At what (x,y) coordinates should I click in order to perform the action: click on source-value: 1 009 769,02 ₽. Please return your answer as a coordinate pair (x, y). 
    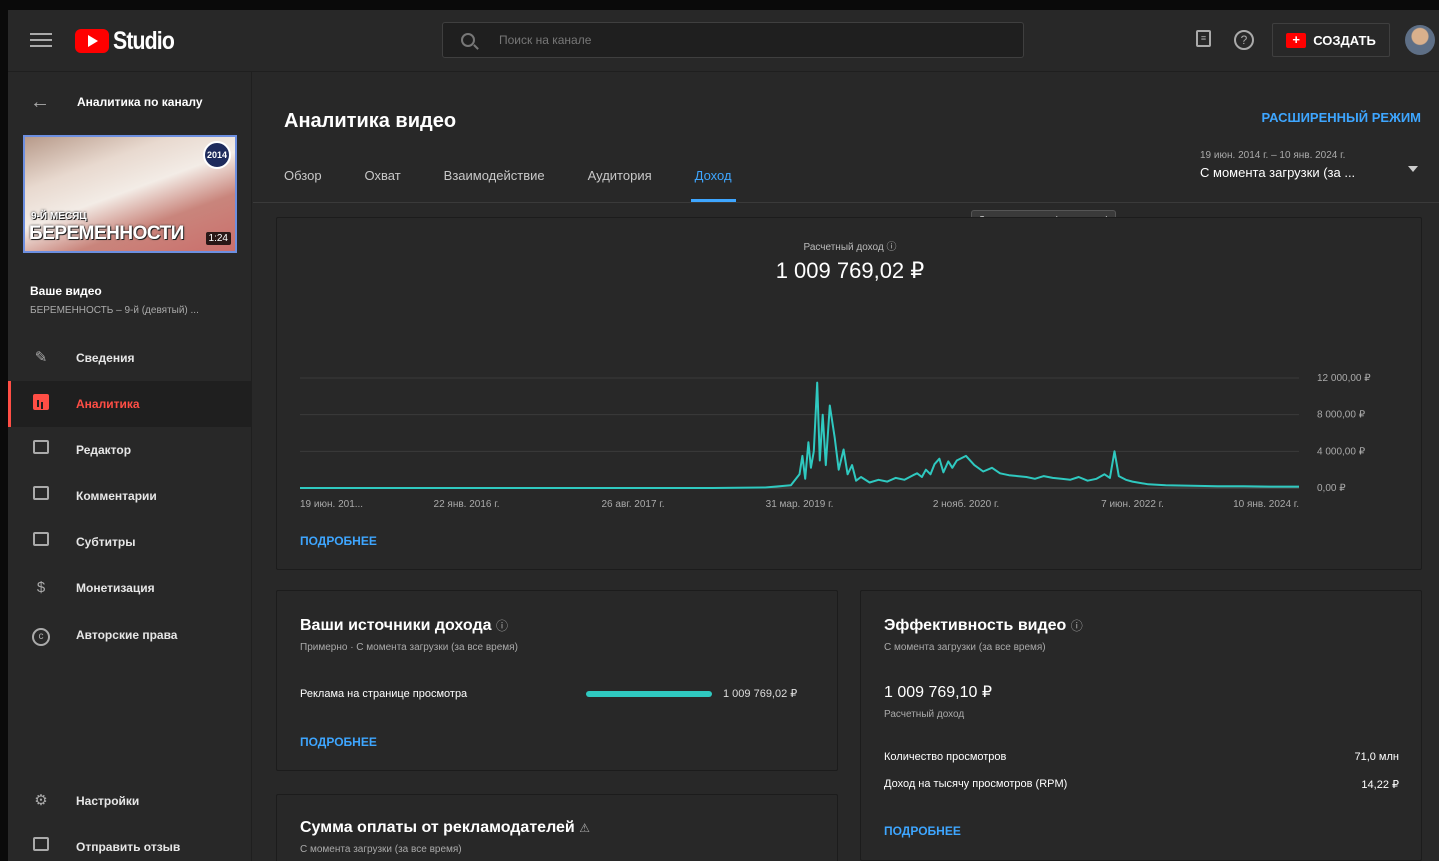
    Looking at the image, I should click on (760, 694).